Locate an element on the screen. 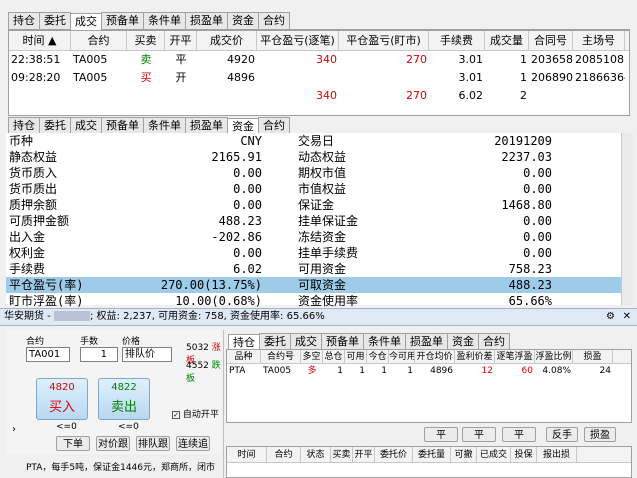 The width and height of the screenshot is (637, 478). table-row: 09:28:20 TA005 买 开 4896 3.01 1 206890421866364 is located at coordinates (319, 78).